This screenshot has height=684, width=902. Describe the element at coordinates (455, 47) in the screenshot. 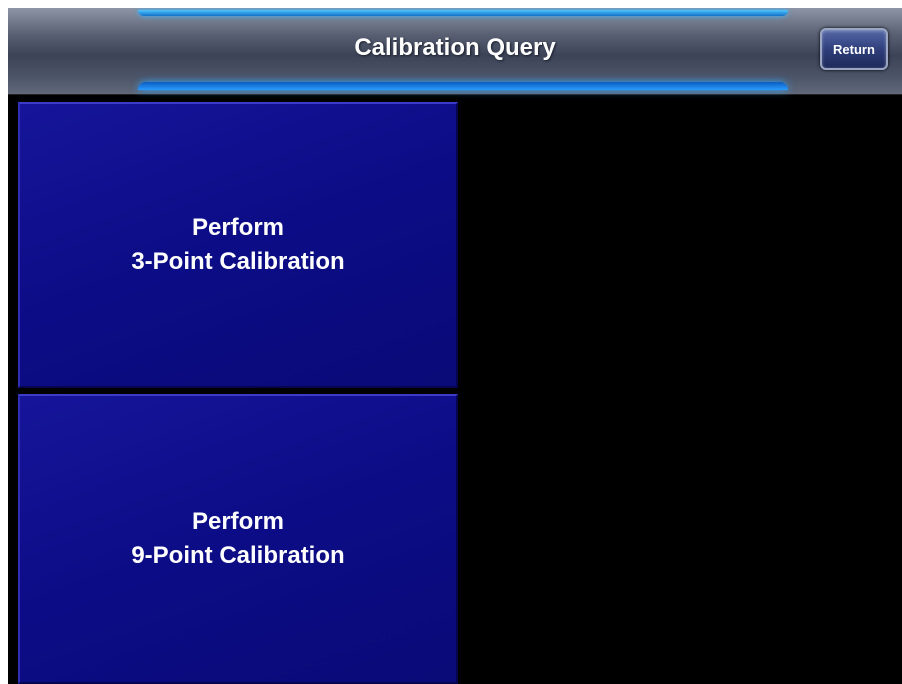

I see `page-title: Calibration Query` at that location.